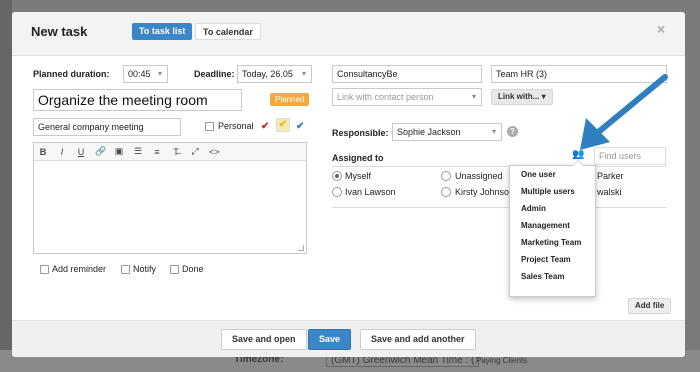 This screenshot has height=372, width=700. Describe the element at coordinates (485, 192) in the screenshot. I see `assignee-kirsty-label: Kirsty Johnson` at that location.